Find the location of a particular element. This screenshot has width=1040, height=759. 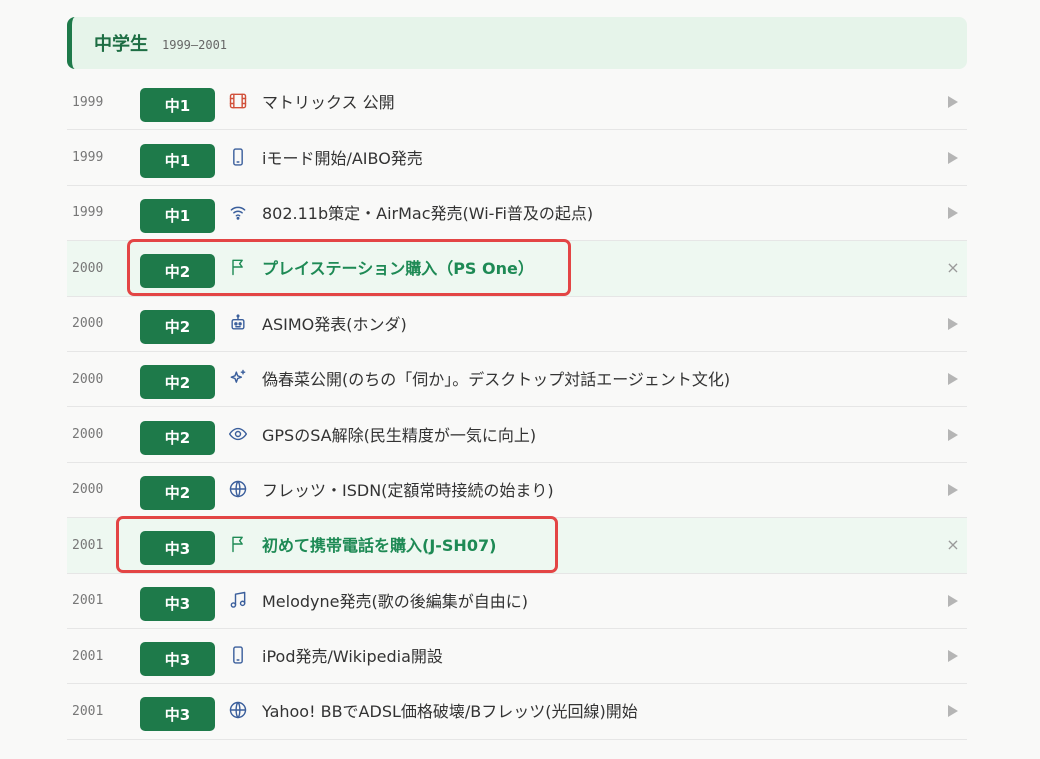

event-title: ASIMO発表(ホンダ) is located at coordinates (334, 324).